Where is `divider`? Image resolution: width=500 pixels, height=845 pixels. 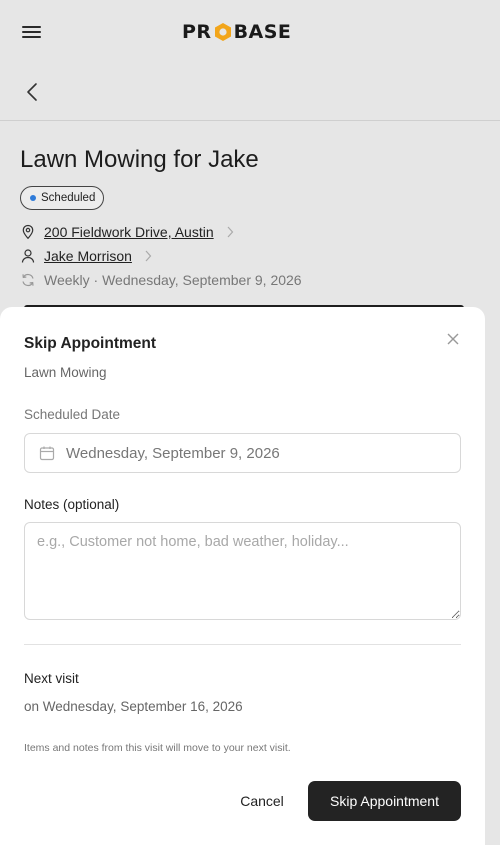 divider is located at coordinates (242, 644).